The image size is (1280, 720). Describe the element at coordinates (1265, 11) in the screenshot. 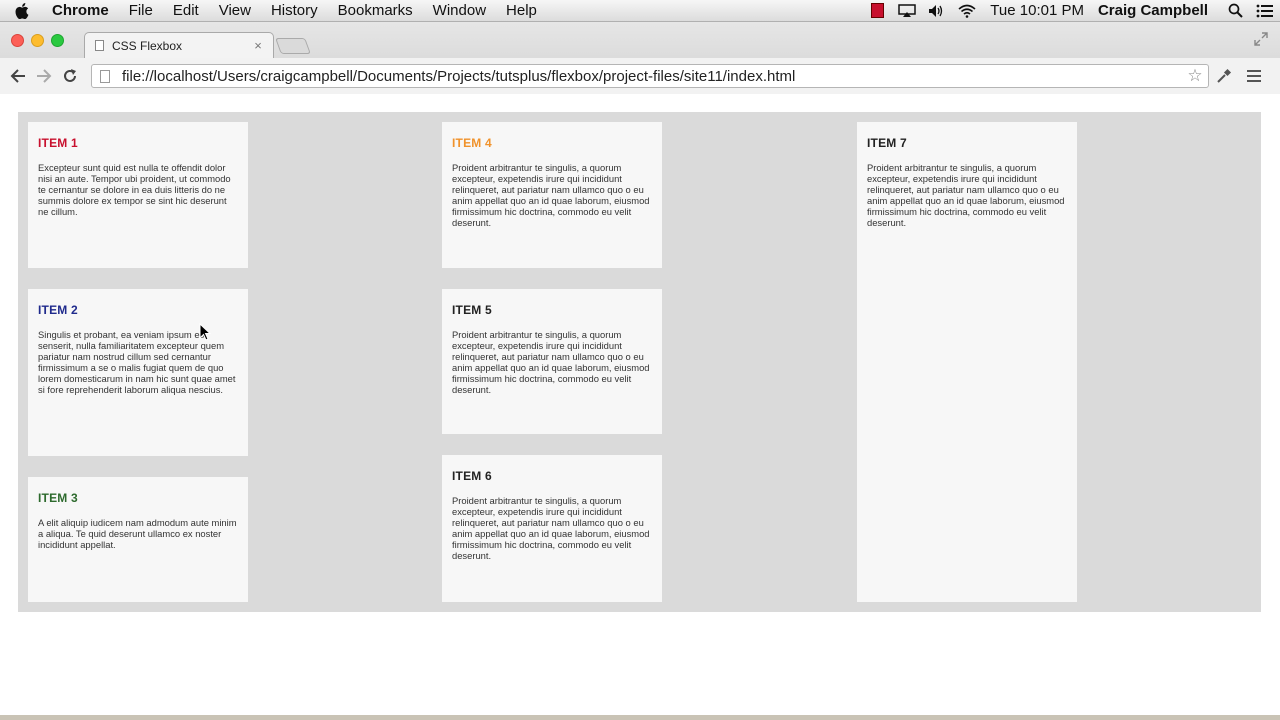

I see `notification-list-icon` at that location.